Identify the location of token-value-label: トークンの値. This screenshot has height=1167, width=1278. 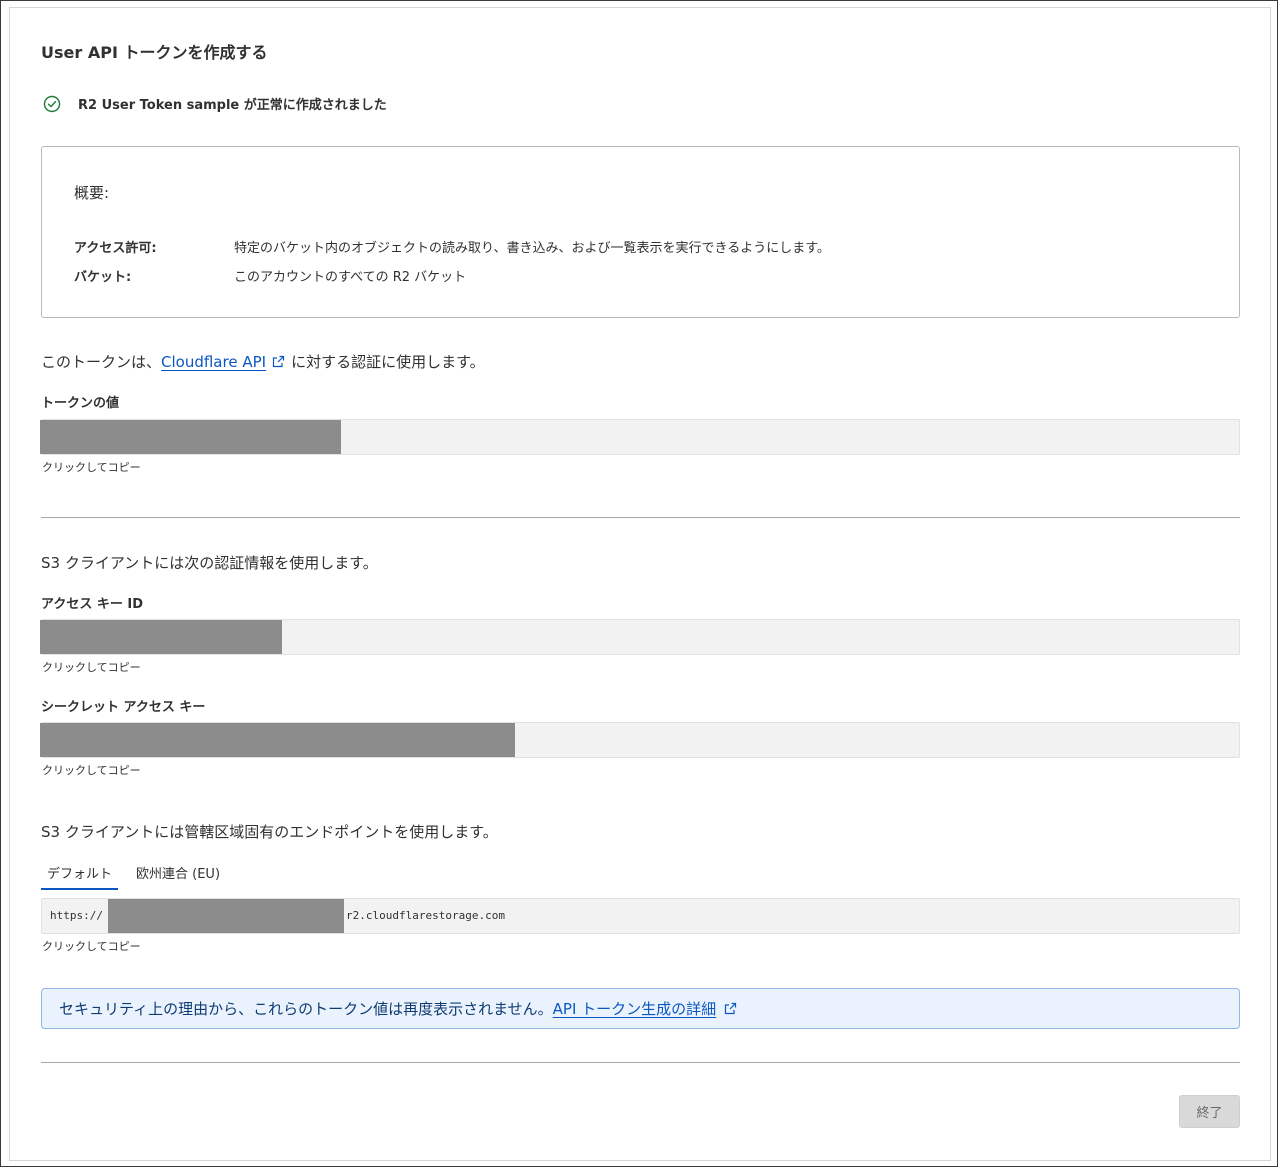
(80, 403).